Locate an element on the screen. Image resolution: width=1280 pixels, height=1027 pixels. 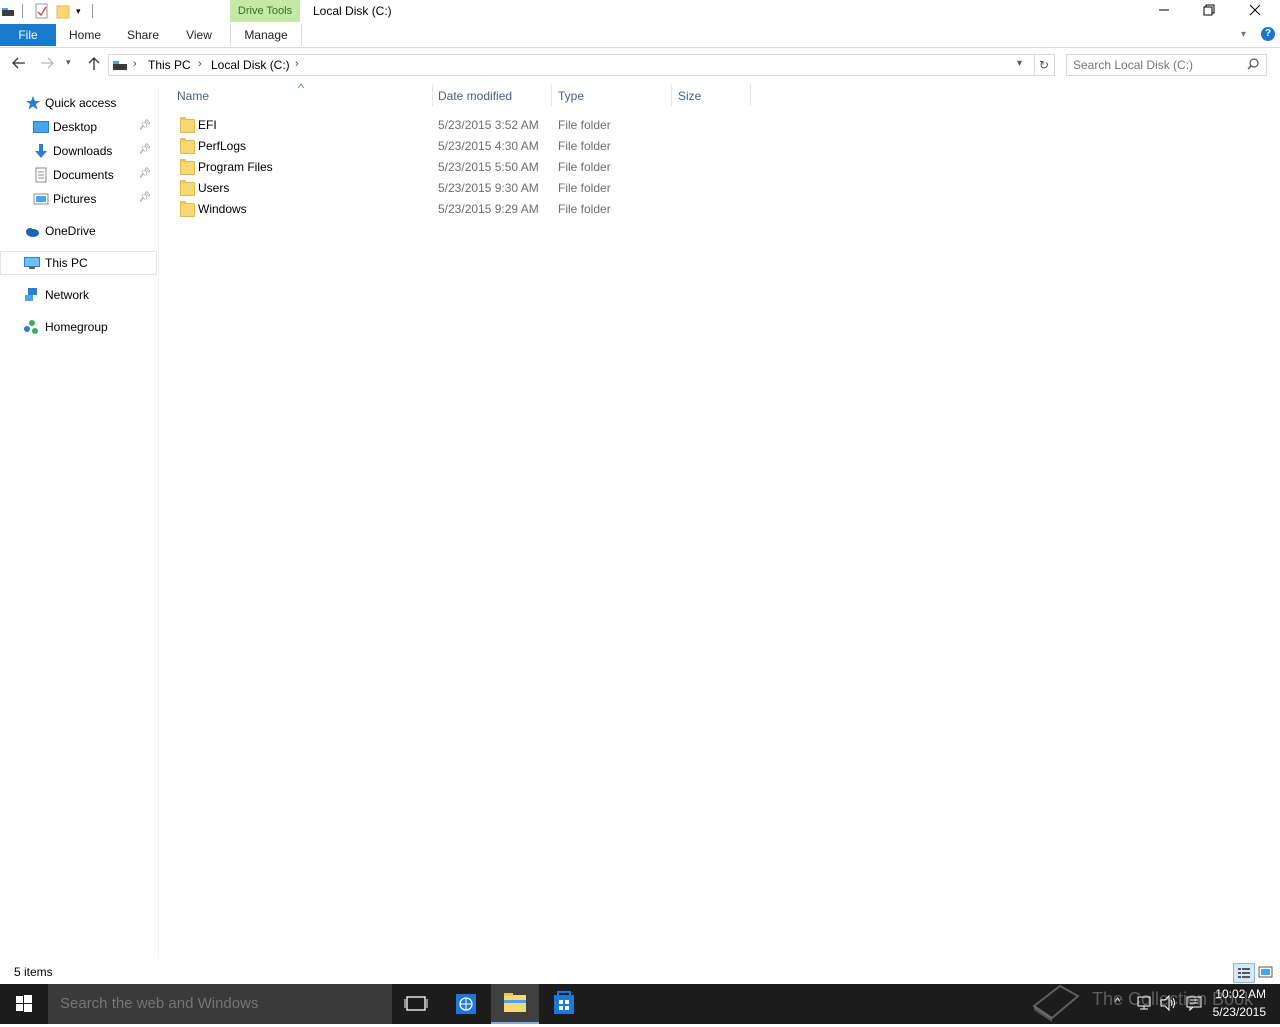
tab-file: File is located at coordinates (28, 35).